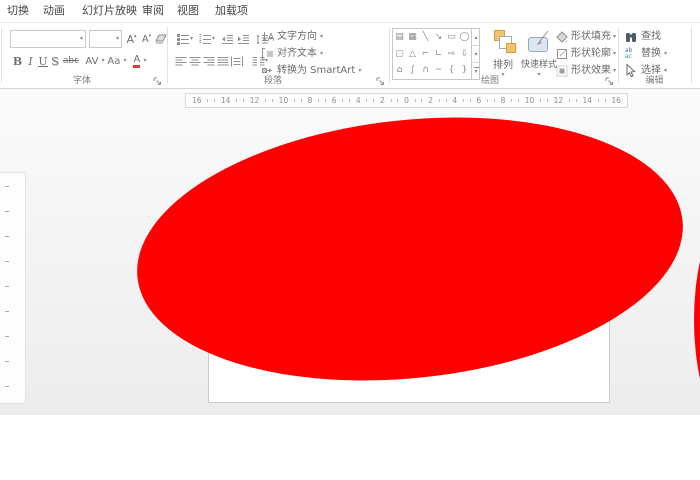 The image size is (700, 480). I want to click on align-center-button, so click(195, 61).